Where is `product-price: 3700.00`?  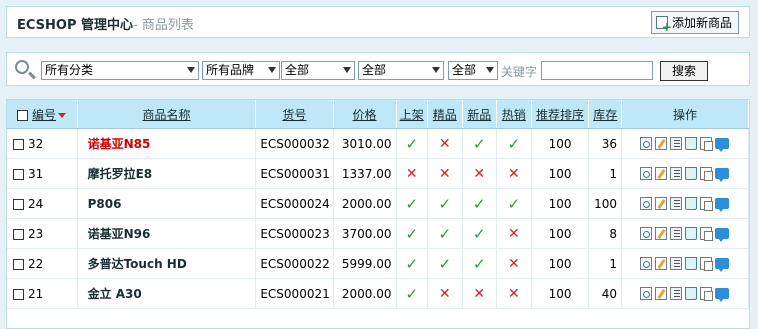 product-price: 3700.00 is located at coordinates (365, 233).